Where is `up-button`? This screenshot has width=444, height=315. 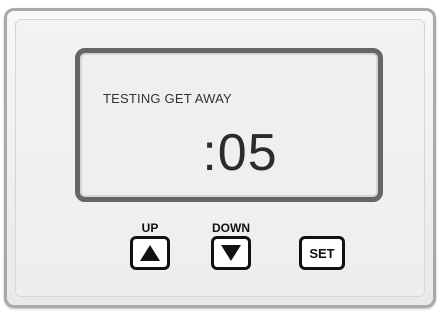 up-button is located at coordinates (150, 253).